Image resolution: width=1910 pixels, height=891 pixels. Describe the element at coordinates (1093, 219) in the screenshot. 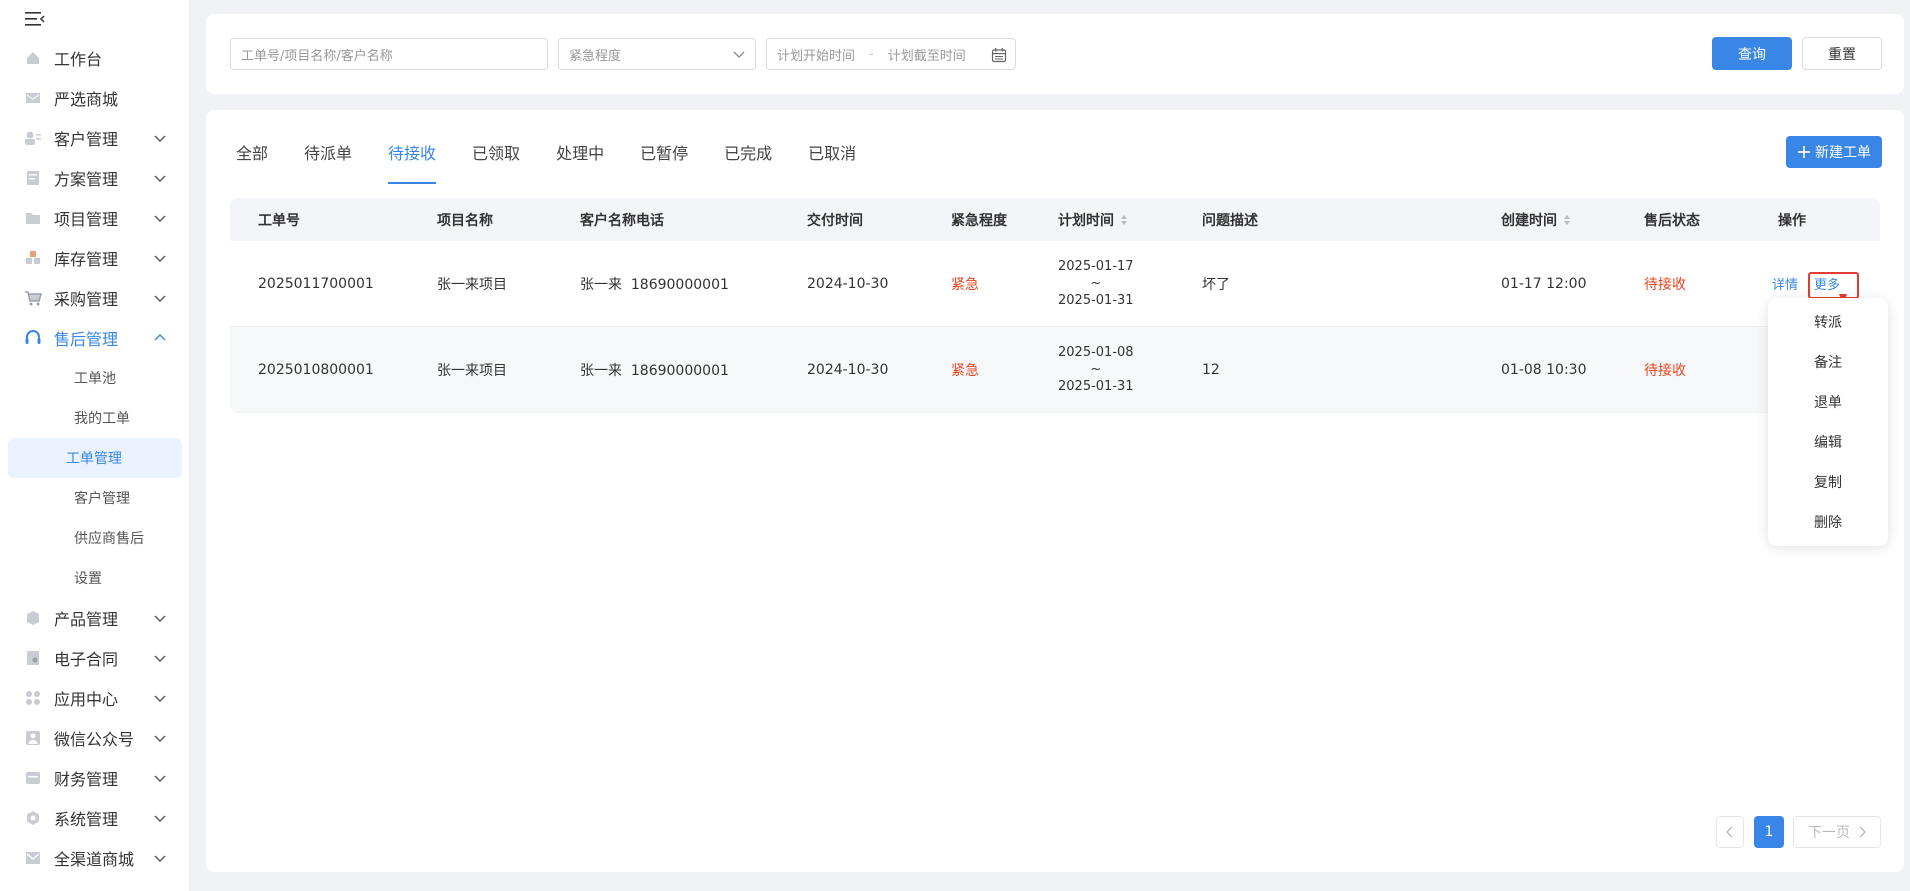

I see `header-plan-time: 计划时间` at that location.